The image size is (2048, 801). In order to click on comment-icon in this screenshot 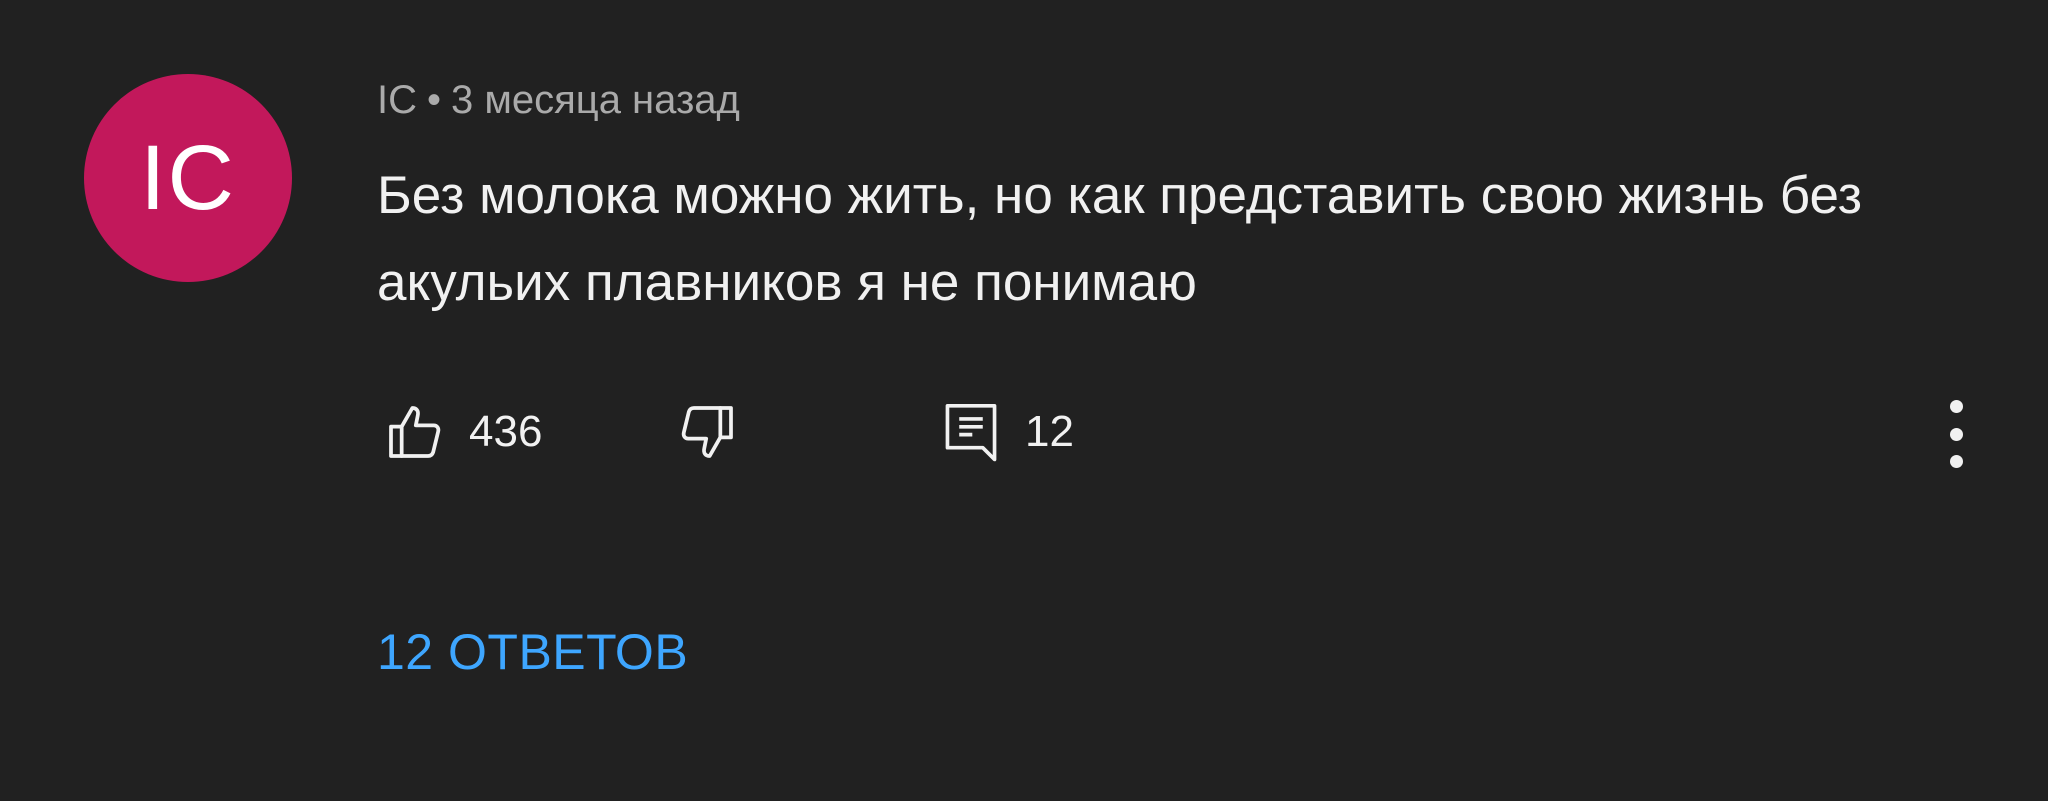, I will do `click(971, 432)`.